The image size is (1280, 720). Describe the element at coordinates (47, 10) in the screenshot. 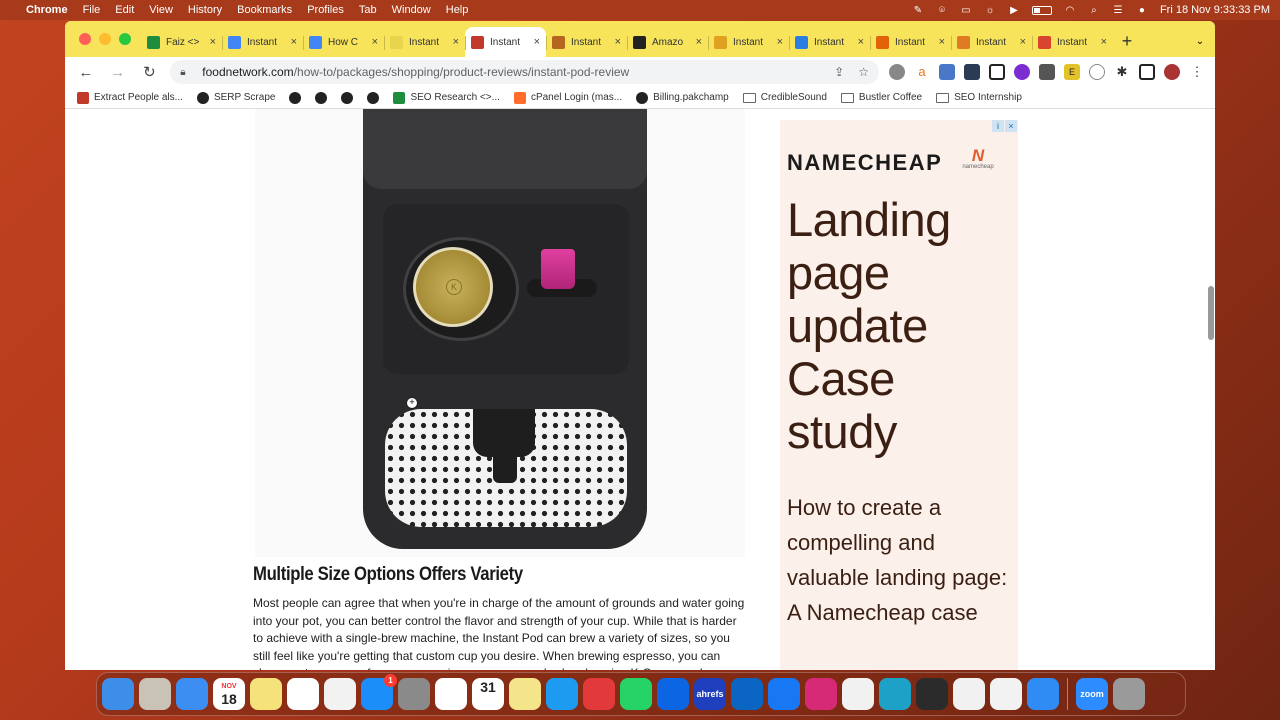

I see `menu-app-chrome: Chrome` at that location.